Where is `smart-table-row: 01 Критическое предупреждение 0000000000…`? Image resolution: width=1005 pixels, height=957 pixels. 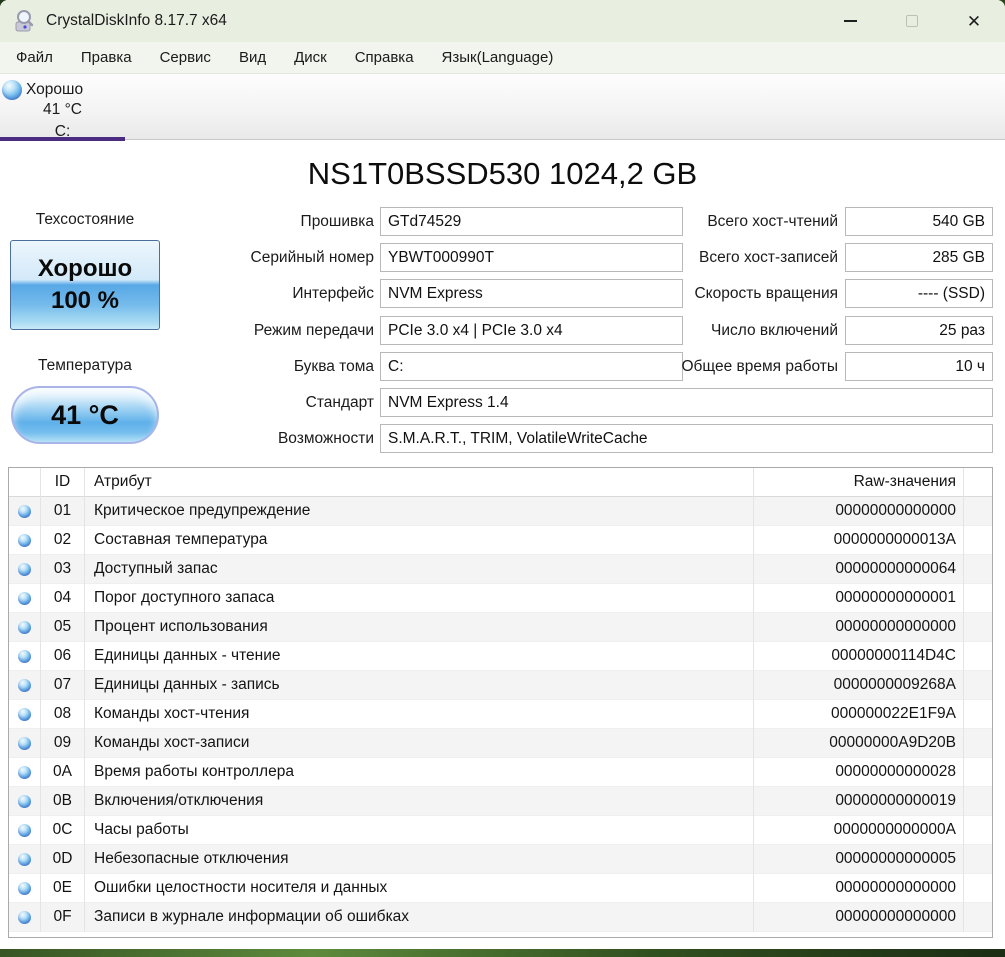 smart-table-row: 01 Критическое предупреждение 0000000000… is located at coordinates (500, 511).